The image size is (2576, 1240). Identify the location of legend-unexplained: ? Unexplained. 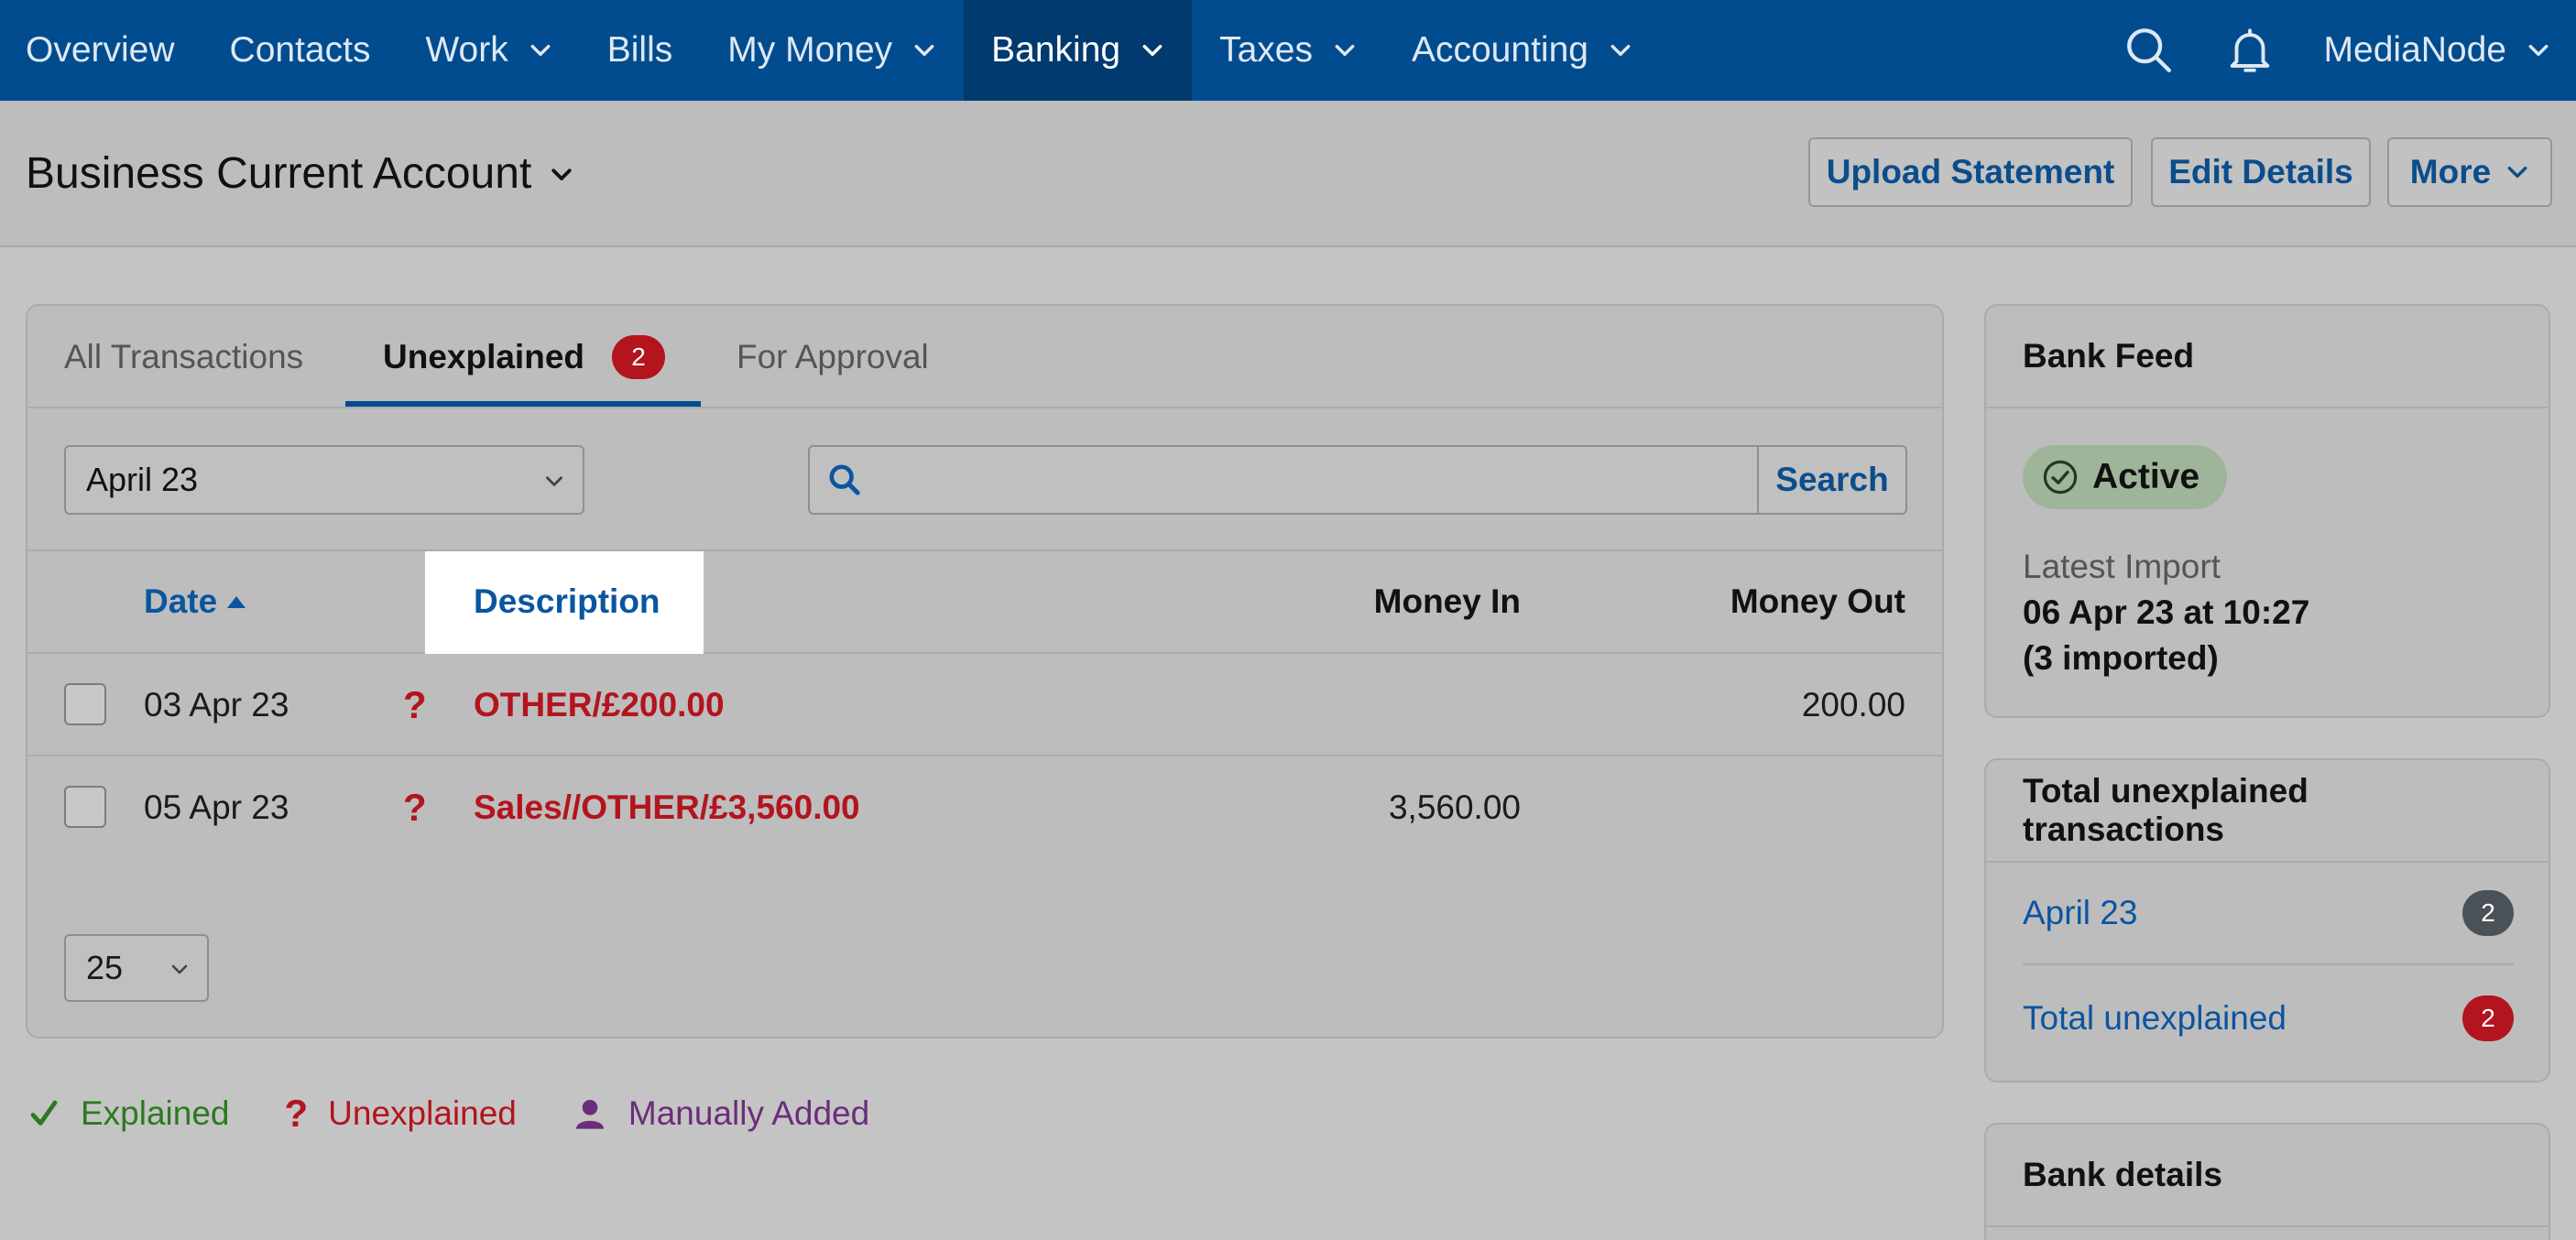
(401, 1114).